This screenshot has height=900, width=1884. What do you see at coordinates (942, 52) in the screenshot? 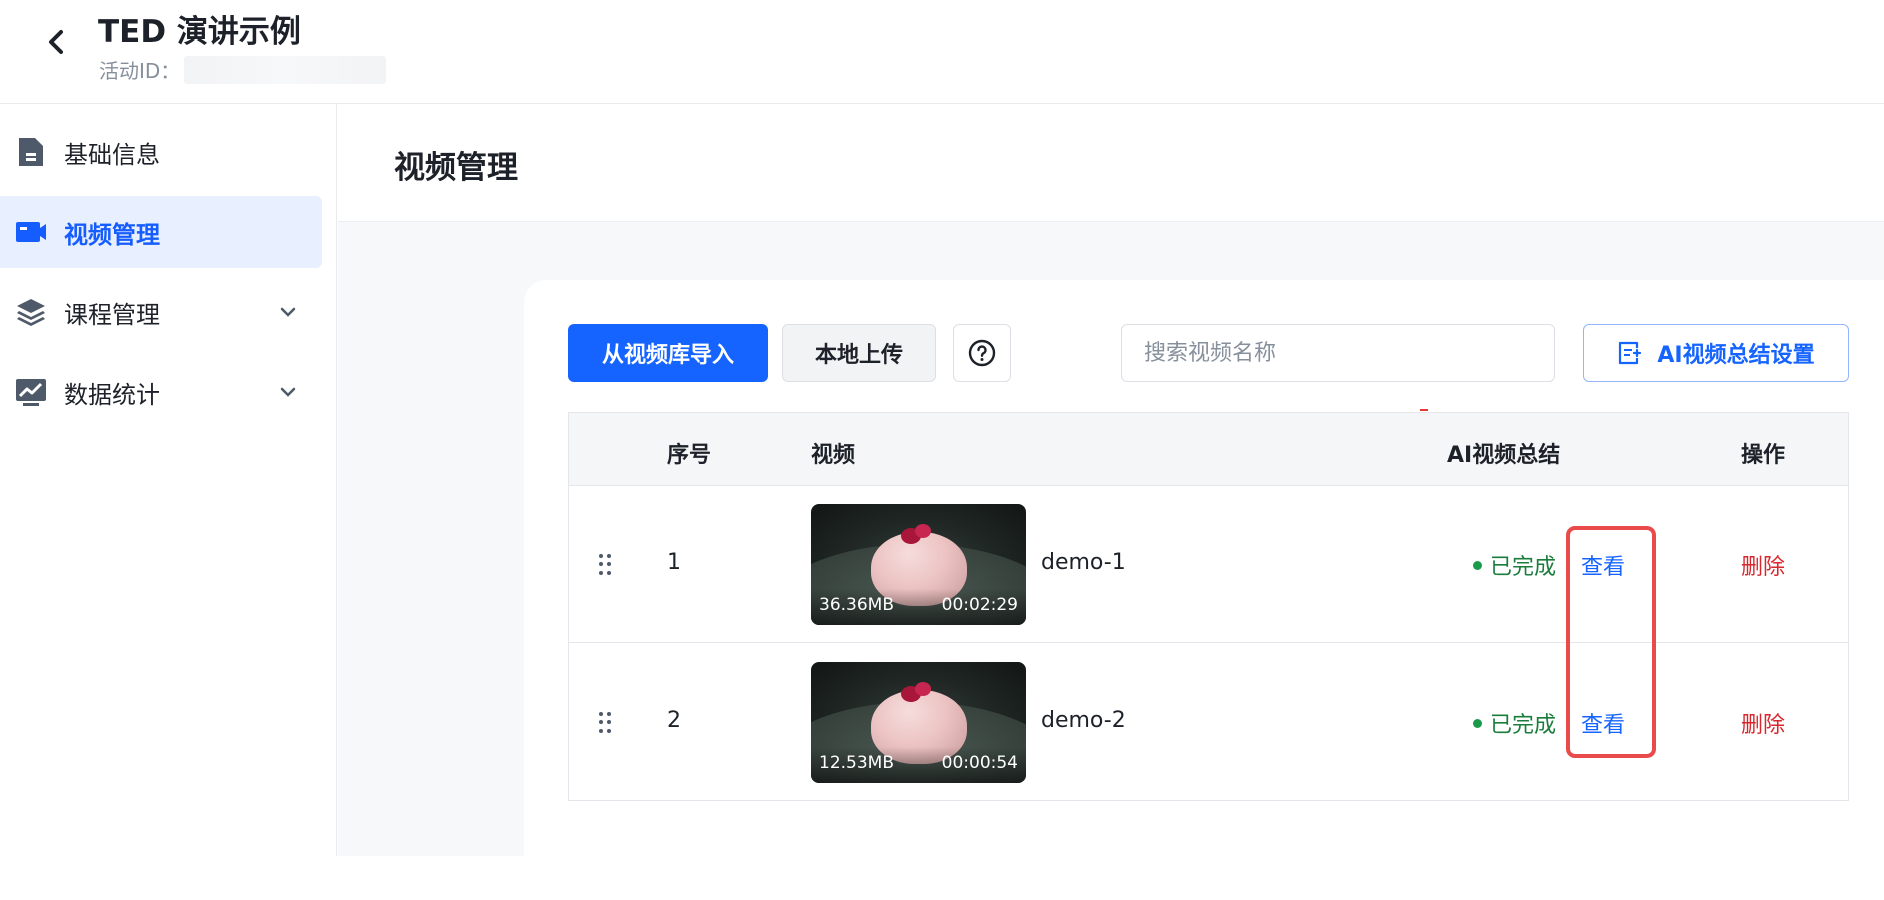
I see `top-bar: TED 演讲示例 活动ID：` at bounding box center [942, 52].